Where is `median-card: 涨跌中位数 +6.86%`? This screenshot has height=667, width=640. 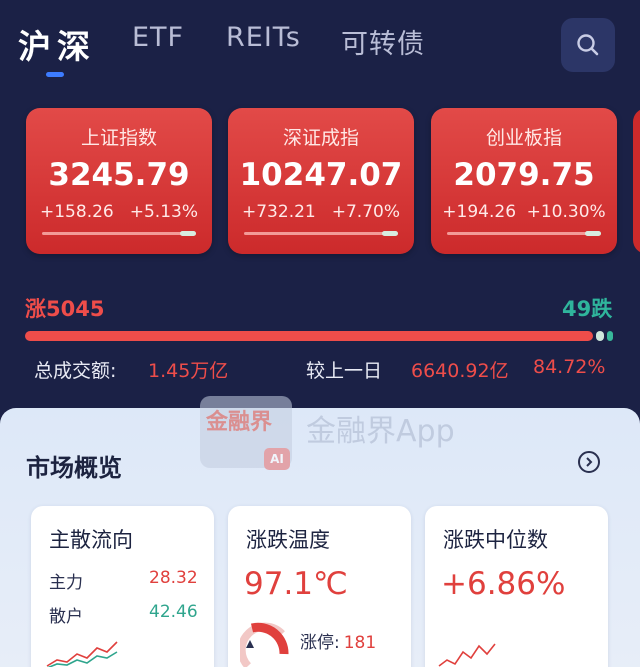 median-card: 涨跌中位数 +6.86% is located at coordinates (516, 586).